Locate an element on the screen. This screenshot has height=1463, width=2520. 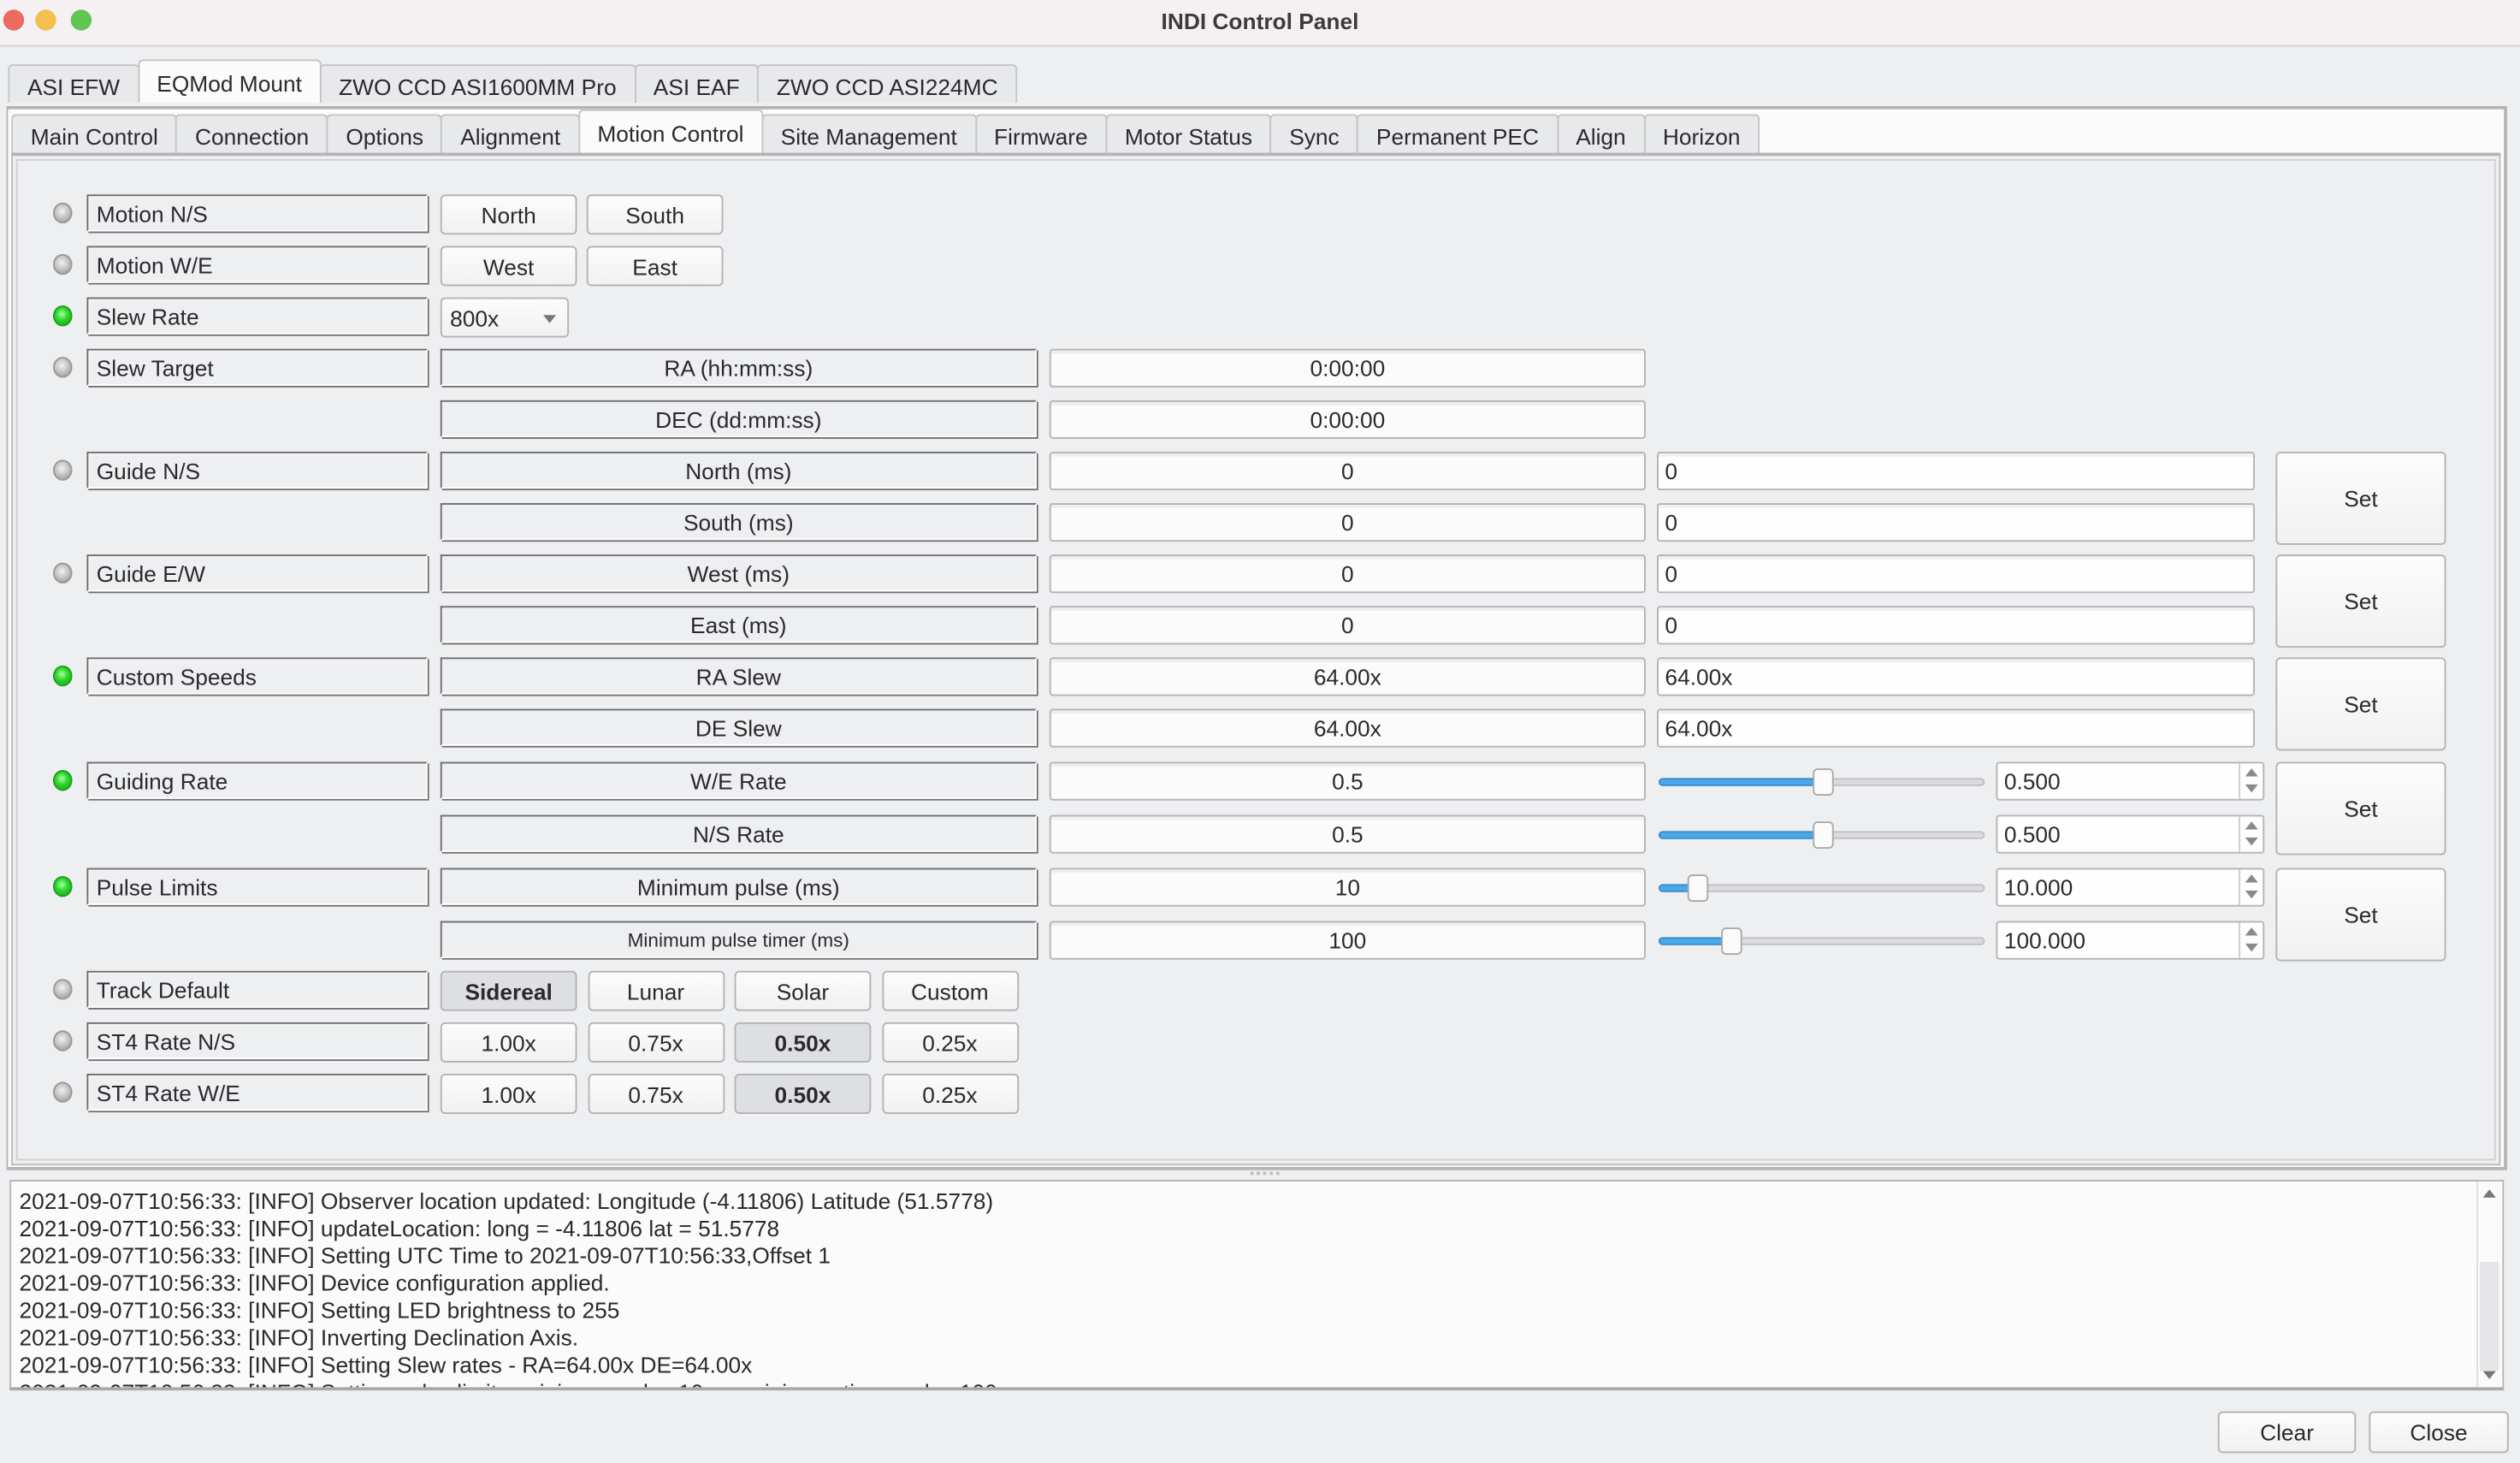
device-tab-asi-efw: ASI EFW is located at coordinates (74, 84).